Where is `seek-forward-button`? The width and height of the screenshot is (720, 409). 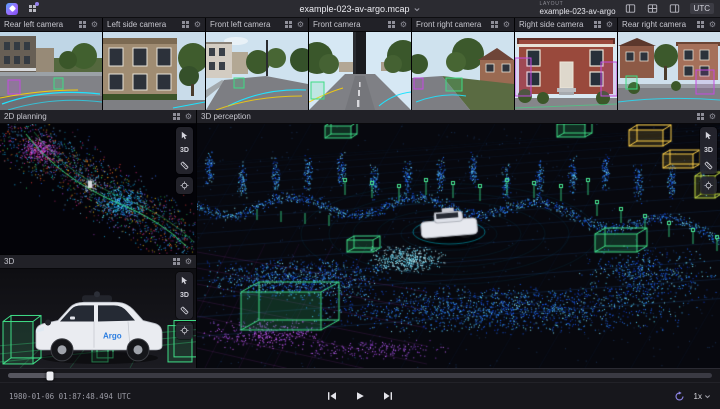 seek-forward-button is located at coordinates (388, 396).